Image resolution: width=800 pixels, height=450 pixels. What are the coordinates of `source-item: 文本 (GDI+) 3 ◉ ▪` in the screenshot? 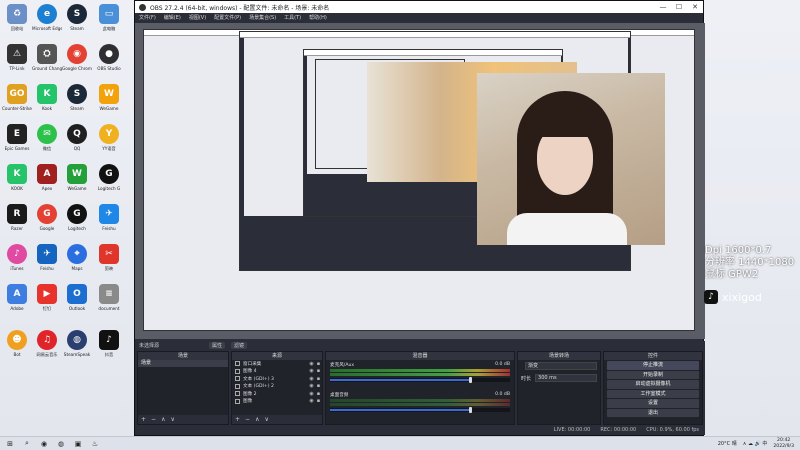 It's located at (277, 379).